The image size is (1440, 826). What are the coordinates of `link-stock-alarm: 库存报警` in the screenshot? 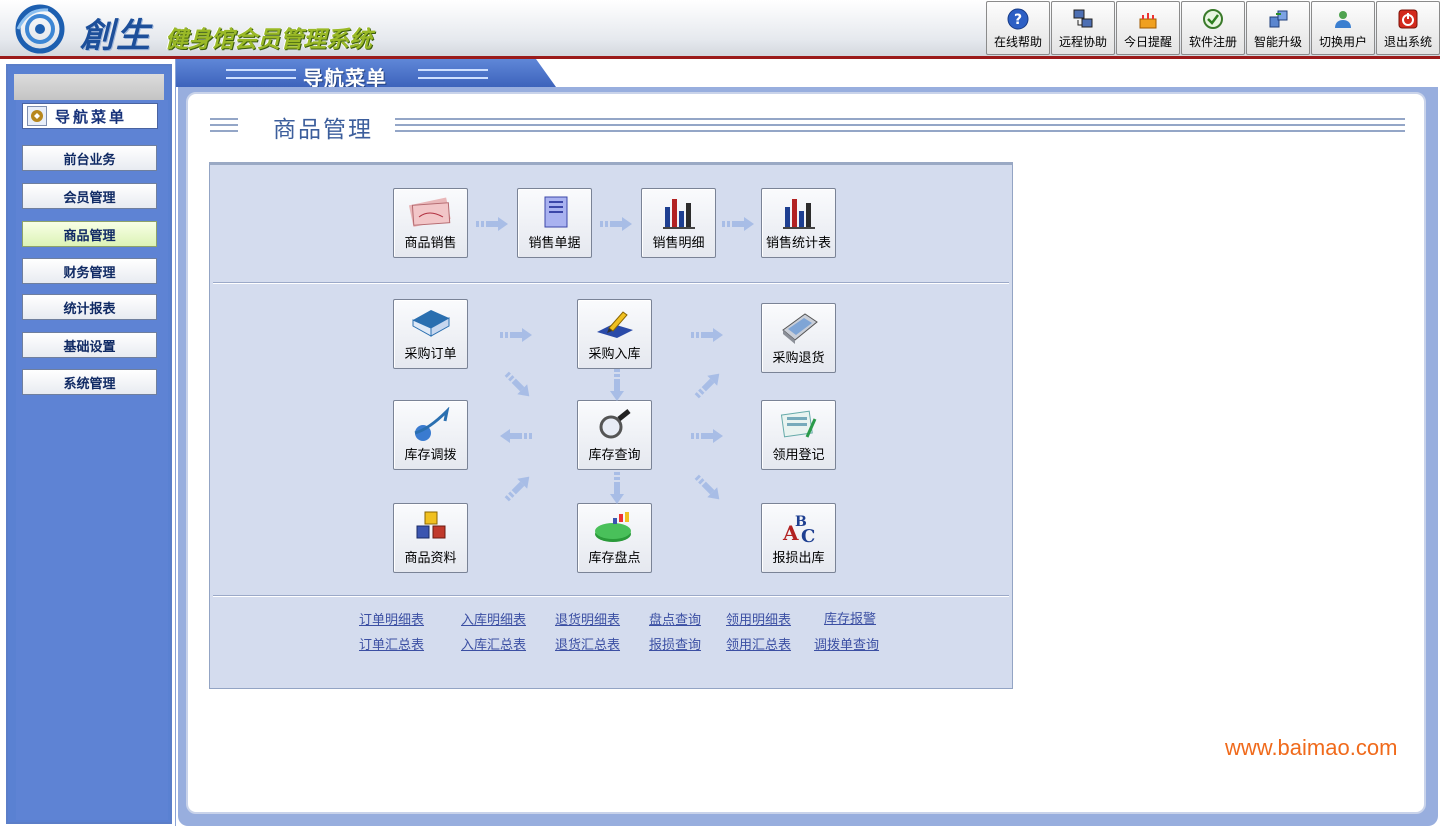 It's located at (850, 617).